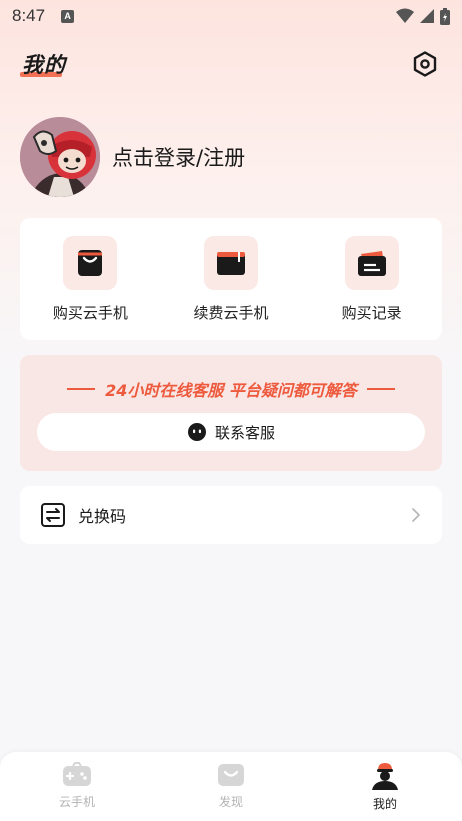 Image resolution: width=462 pixels, height=821 pixels. I want to click on customer-service-card: 24小时在线客服 平台疑问都可解答 联系客服, so click(231, 413).